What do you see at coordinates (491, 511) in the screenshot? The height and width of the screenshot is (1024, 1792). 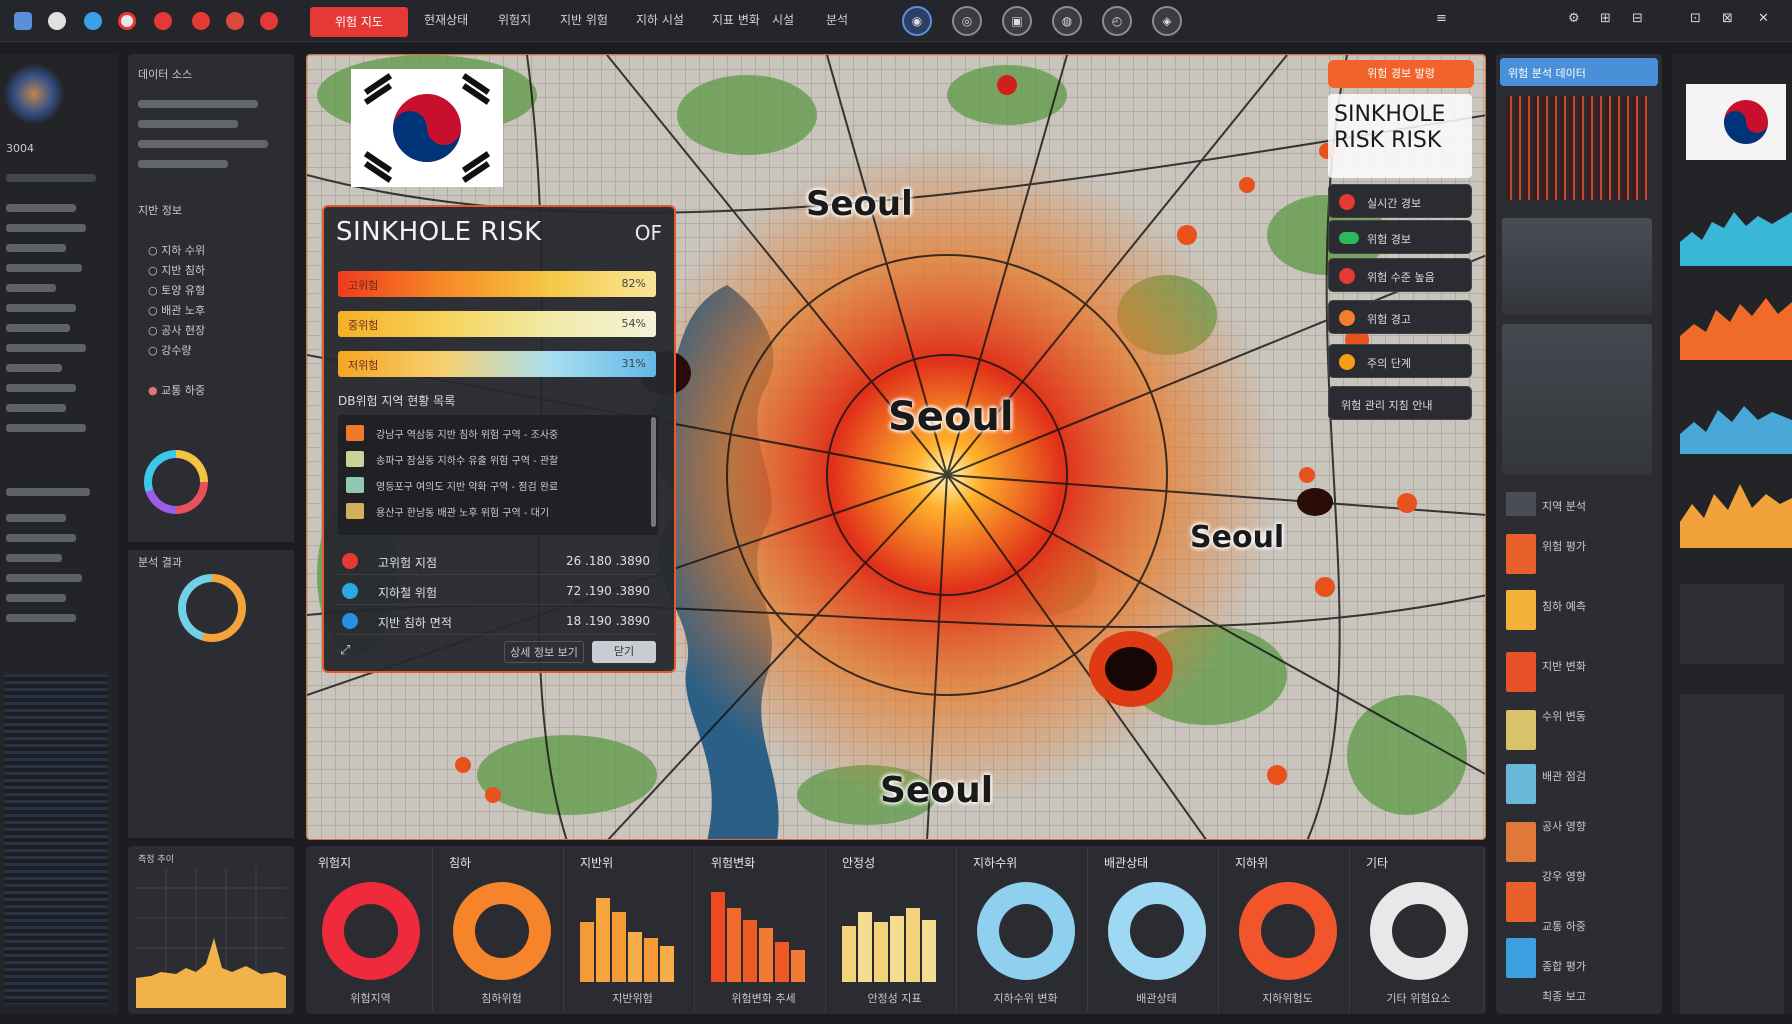 I see `list-item: 용산구 한남동 배관 노후 위험 구역 - 대기` at bounding box center [491, 511].